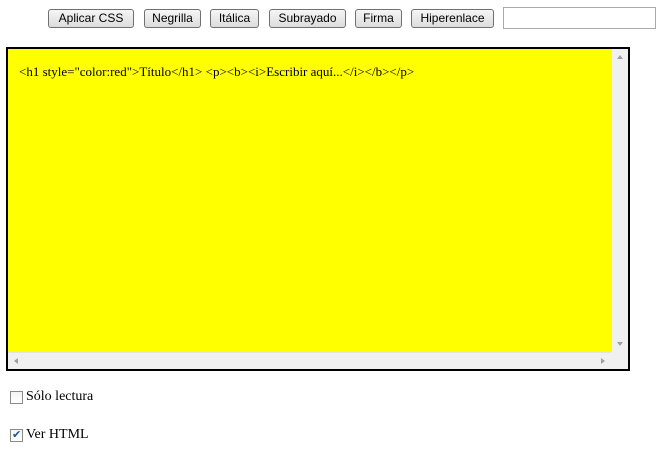 This screenshot has width=664, height=453. Describe the element at coordinates (579, 18) in the screenshot. I see `hyperlink-input` at that location.